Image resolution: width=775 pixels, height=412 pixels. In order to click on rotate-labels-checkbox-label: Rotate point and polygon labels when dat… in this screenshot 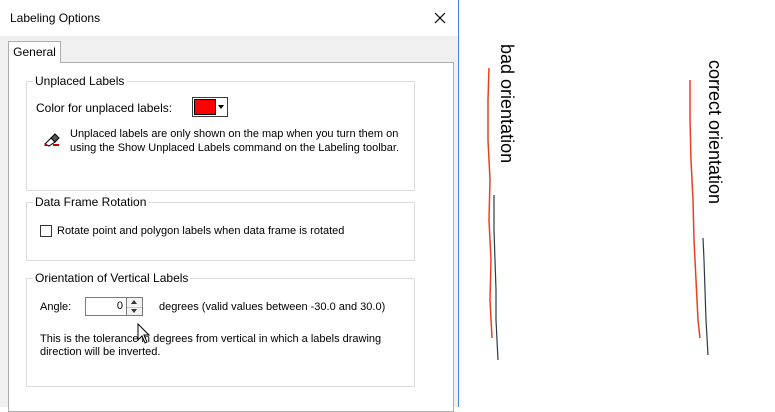, I will do `click(200, 231)`.